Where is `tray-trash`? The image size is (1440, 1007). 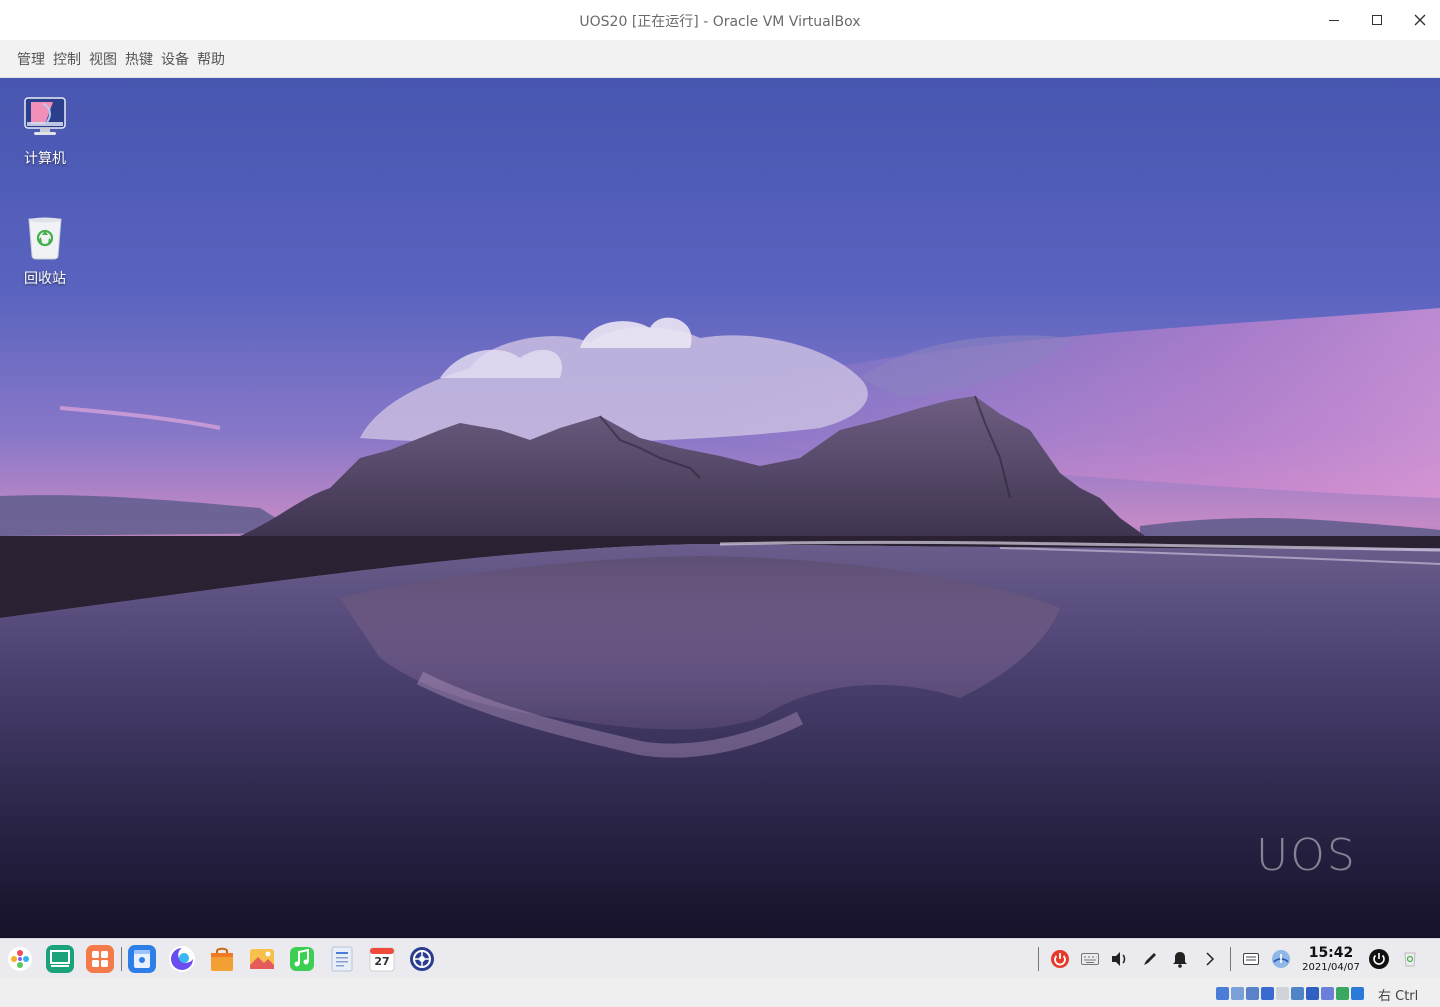 tray-trash is located at coordinates (1410, 959).